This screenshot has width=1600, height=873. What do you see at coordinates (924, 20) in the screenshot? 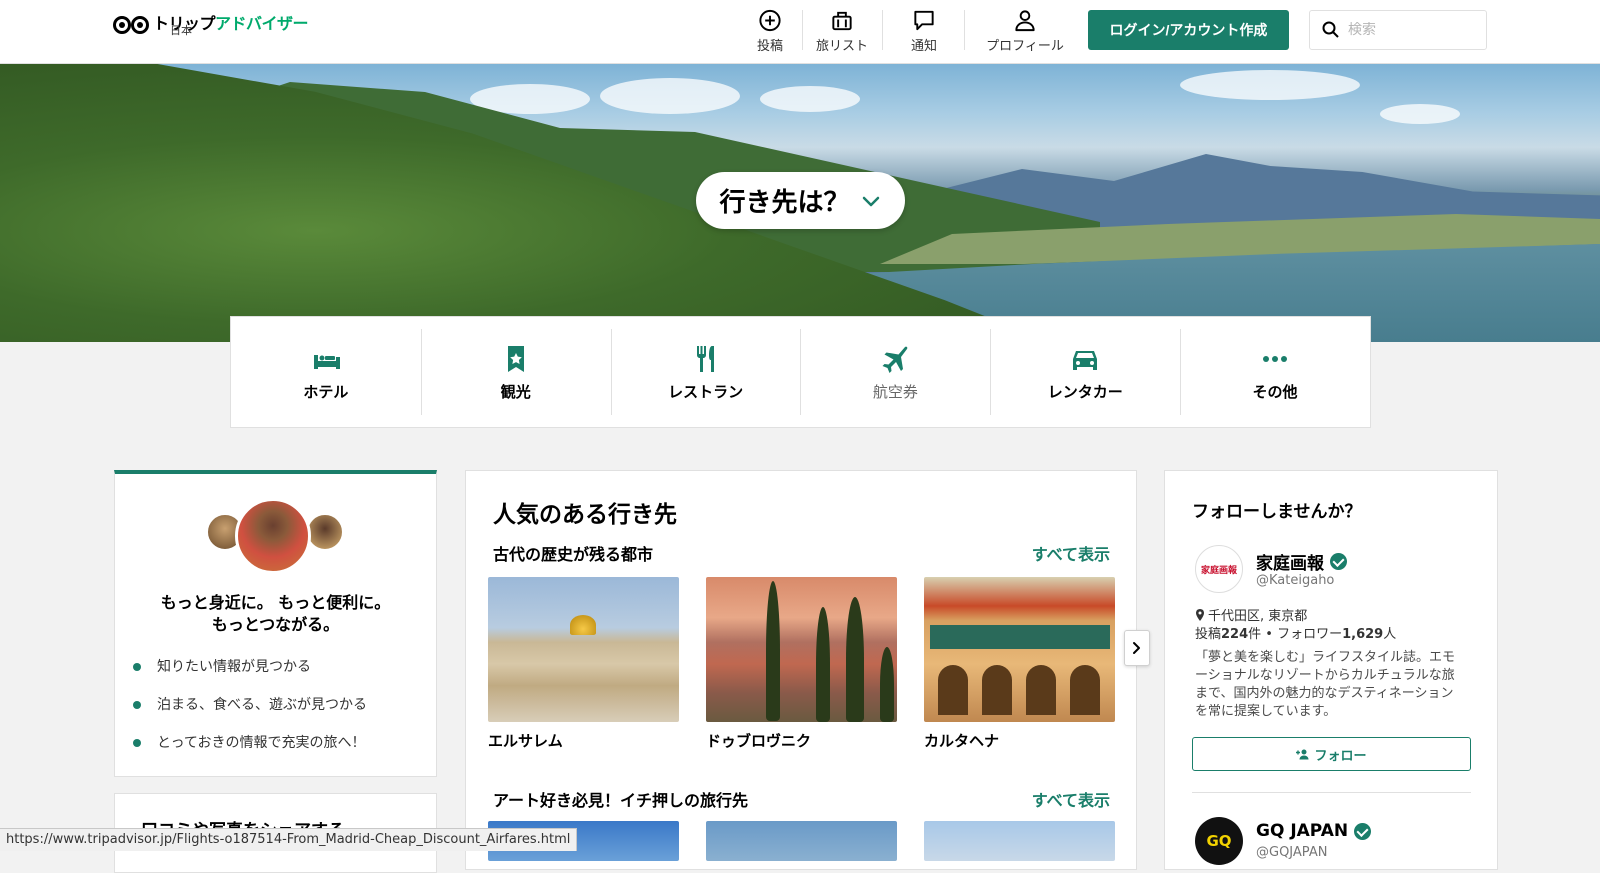
I see `chat-bubble-icon` at bounding box center [924, 20].